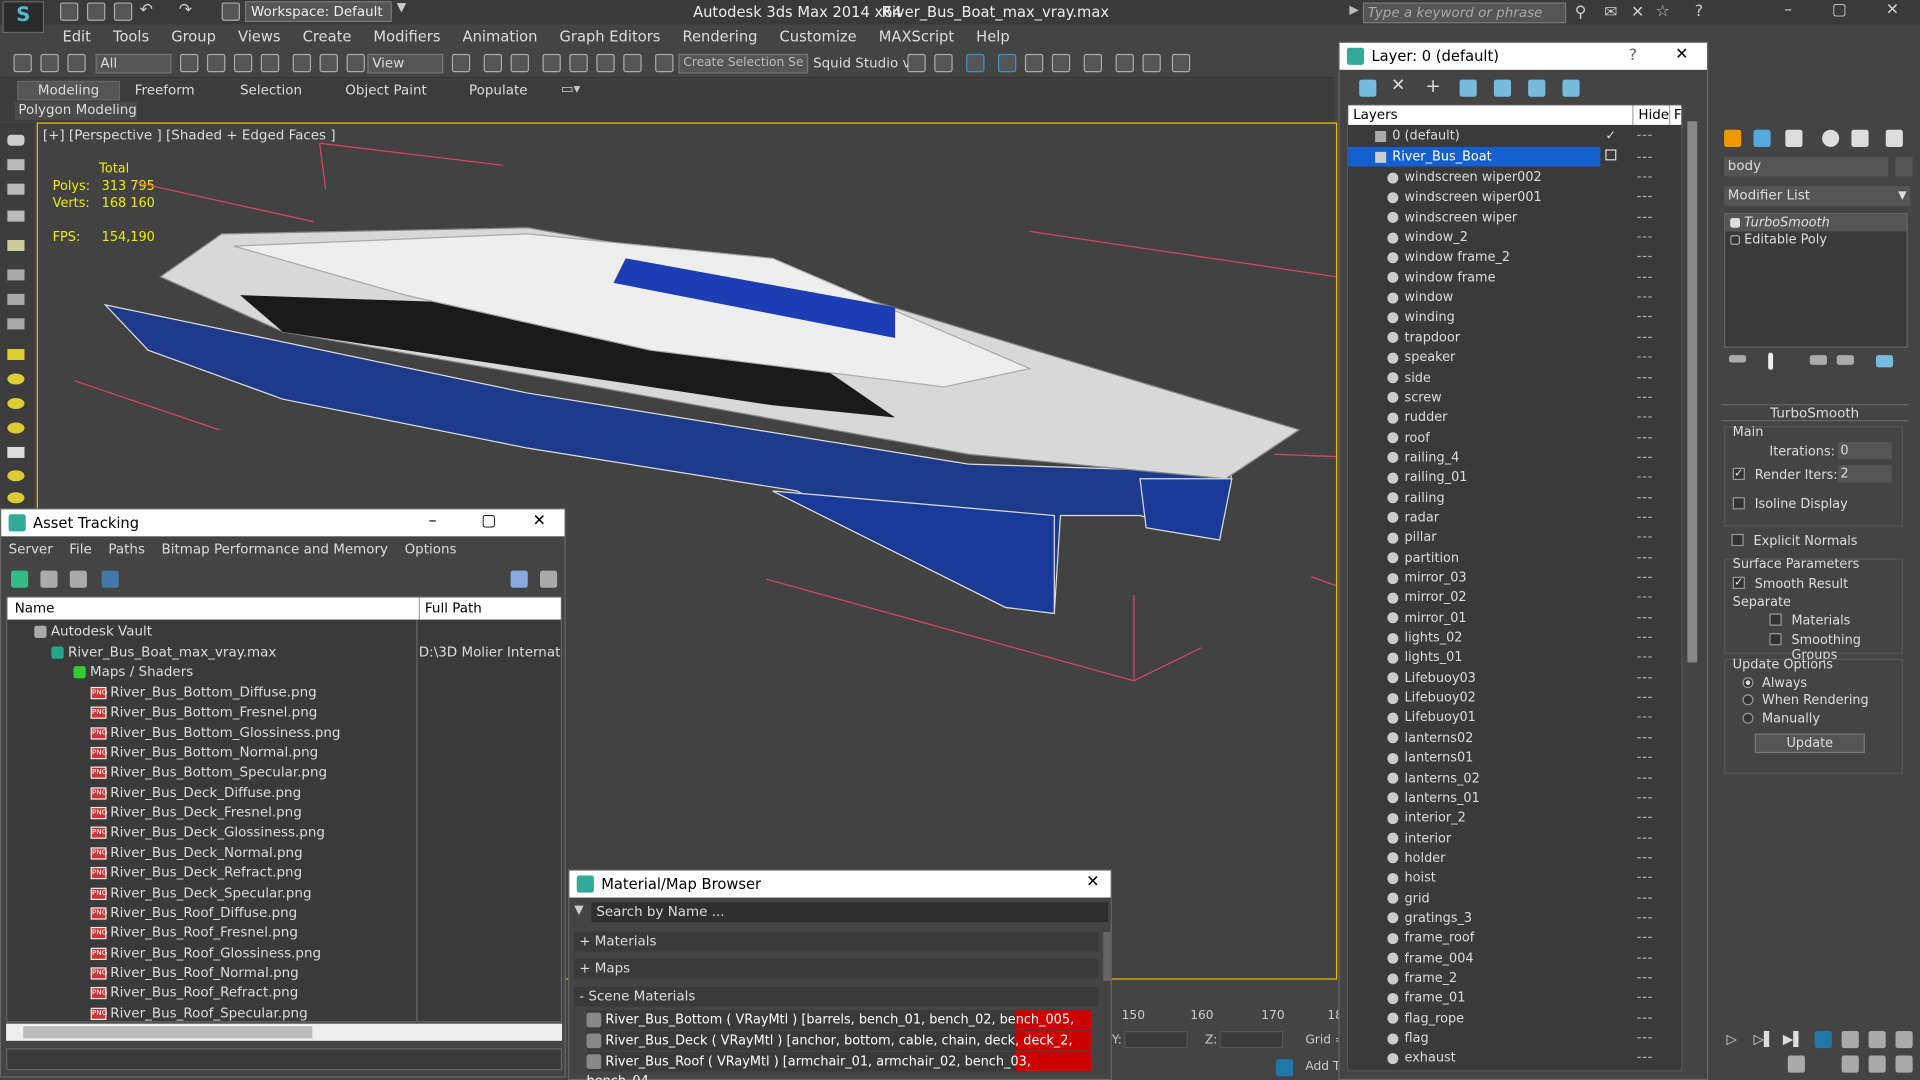  I want to click on field-of-view-icon, so click(1796, 1064).